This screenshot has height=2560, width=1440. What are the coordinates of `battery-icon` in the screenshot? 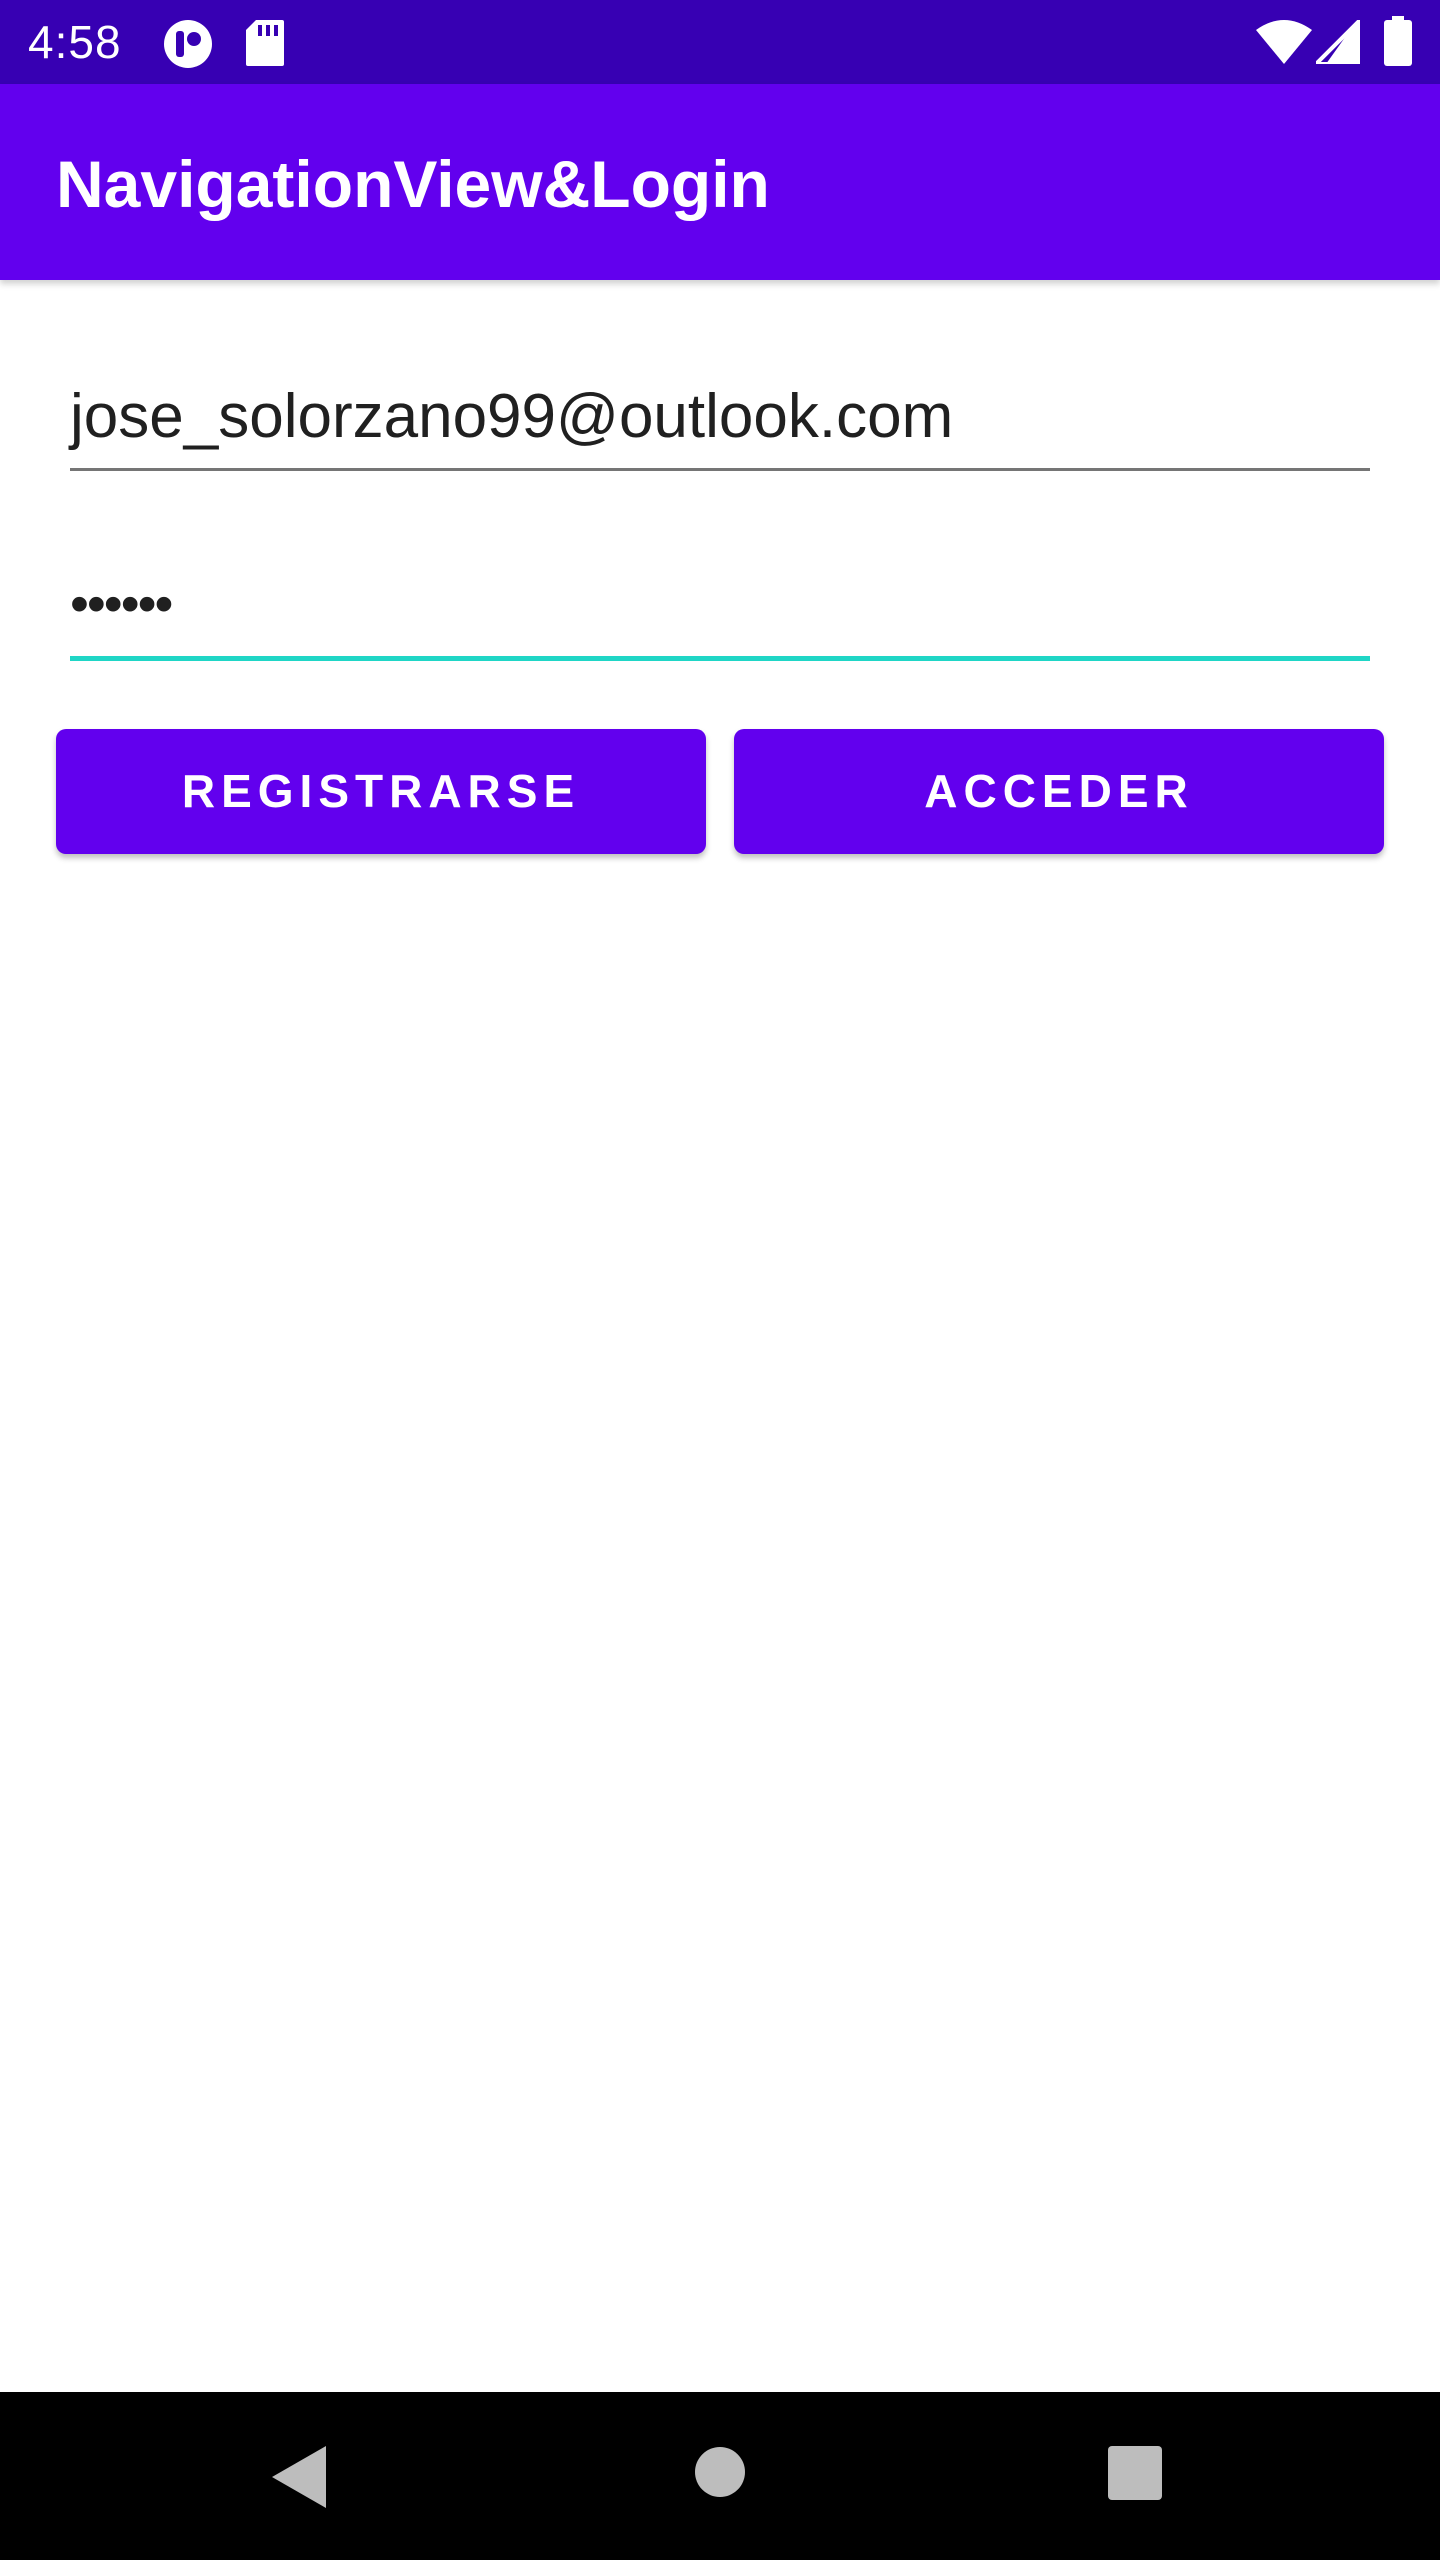 It's located at (1398, 41).